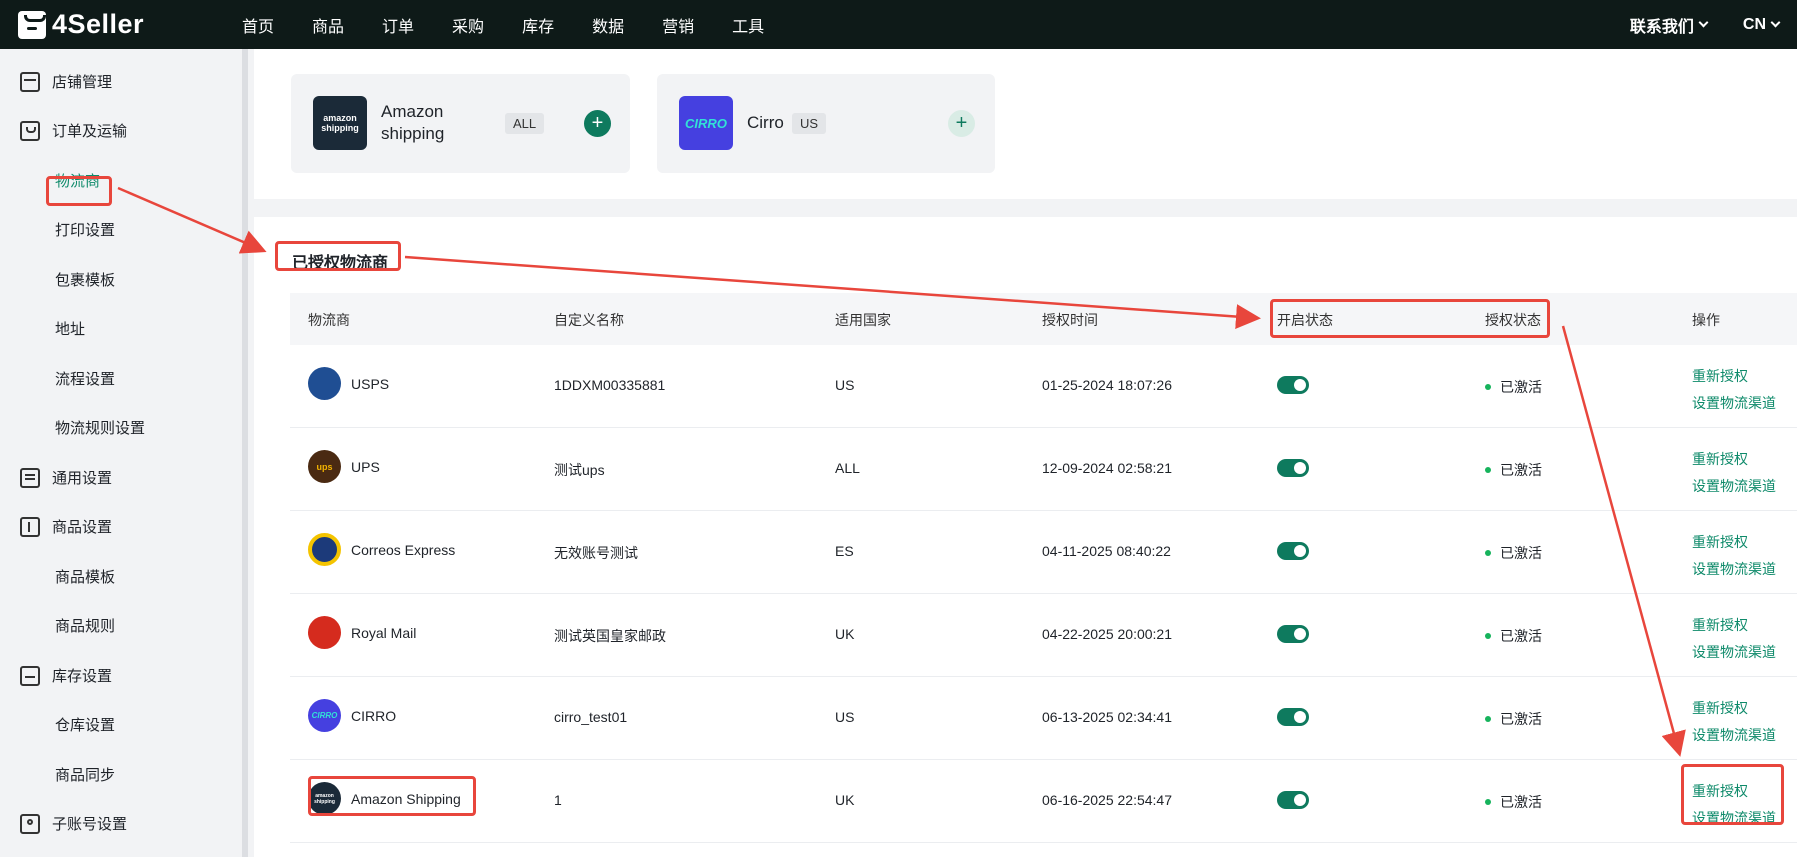 This screenshot has width=1797, height=857. I want to click on sidebar-item-inventory-settings: 库存设置, so click(66, 675).